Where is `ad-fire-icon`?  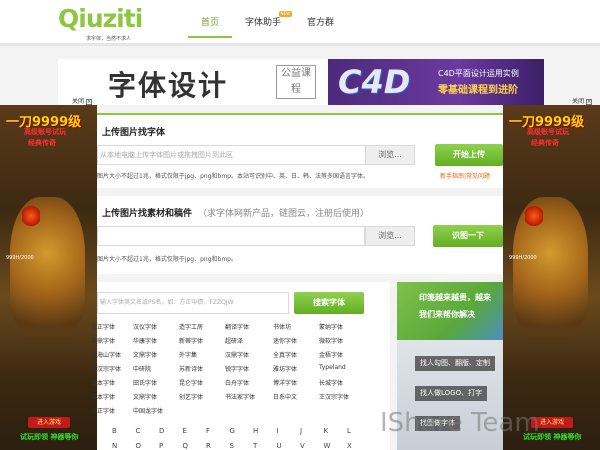
ad-fire-icon is located at coordinates (31, 216).